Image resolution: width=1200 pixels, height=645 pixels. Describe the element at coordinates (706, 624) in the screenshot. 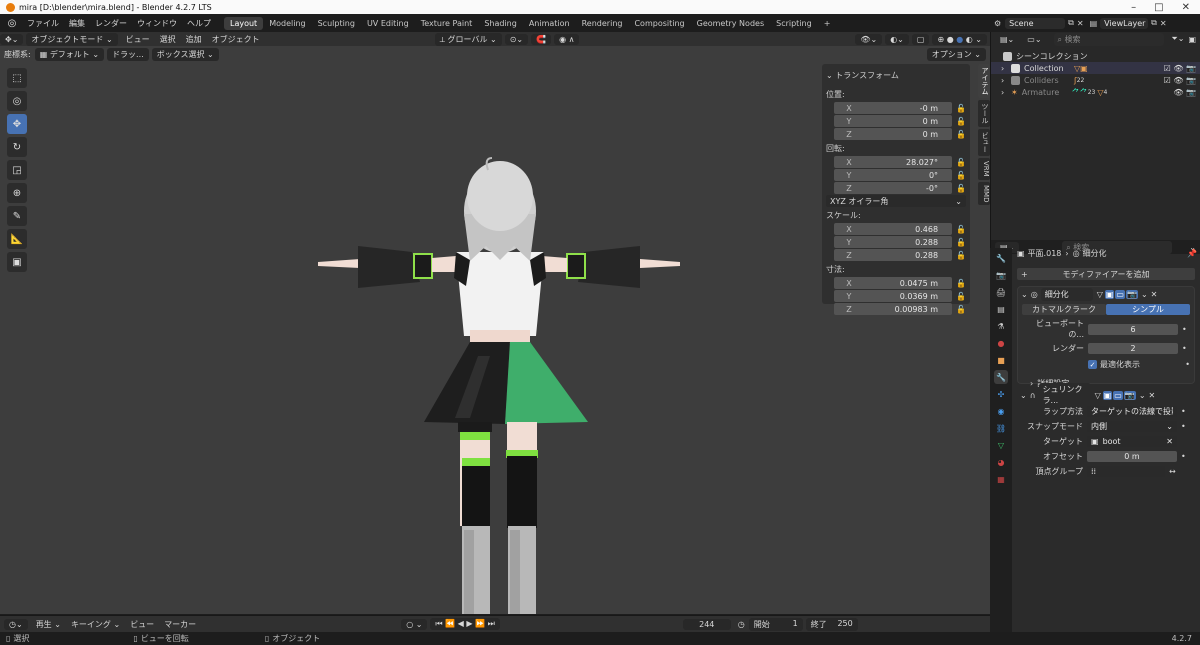

I see `current-frame-field: 244` at that location.